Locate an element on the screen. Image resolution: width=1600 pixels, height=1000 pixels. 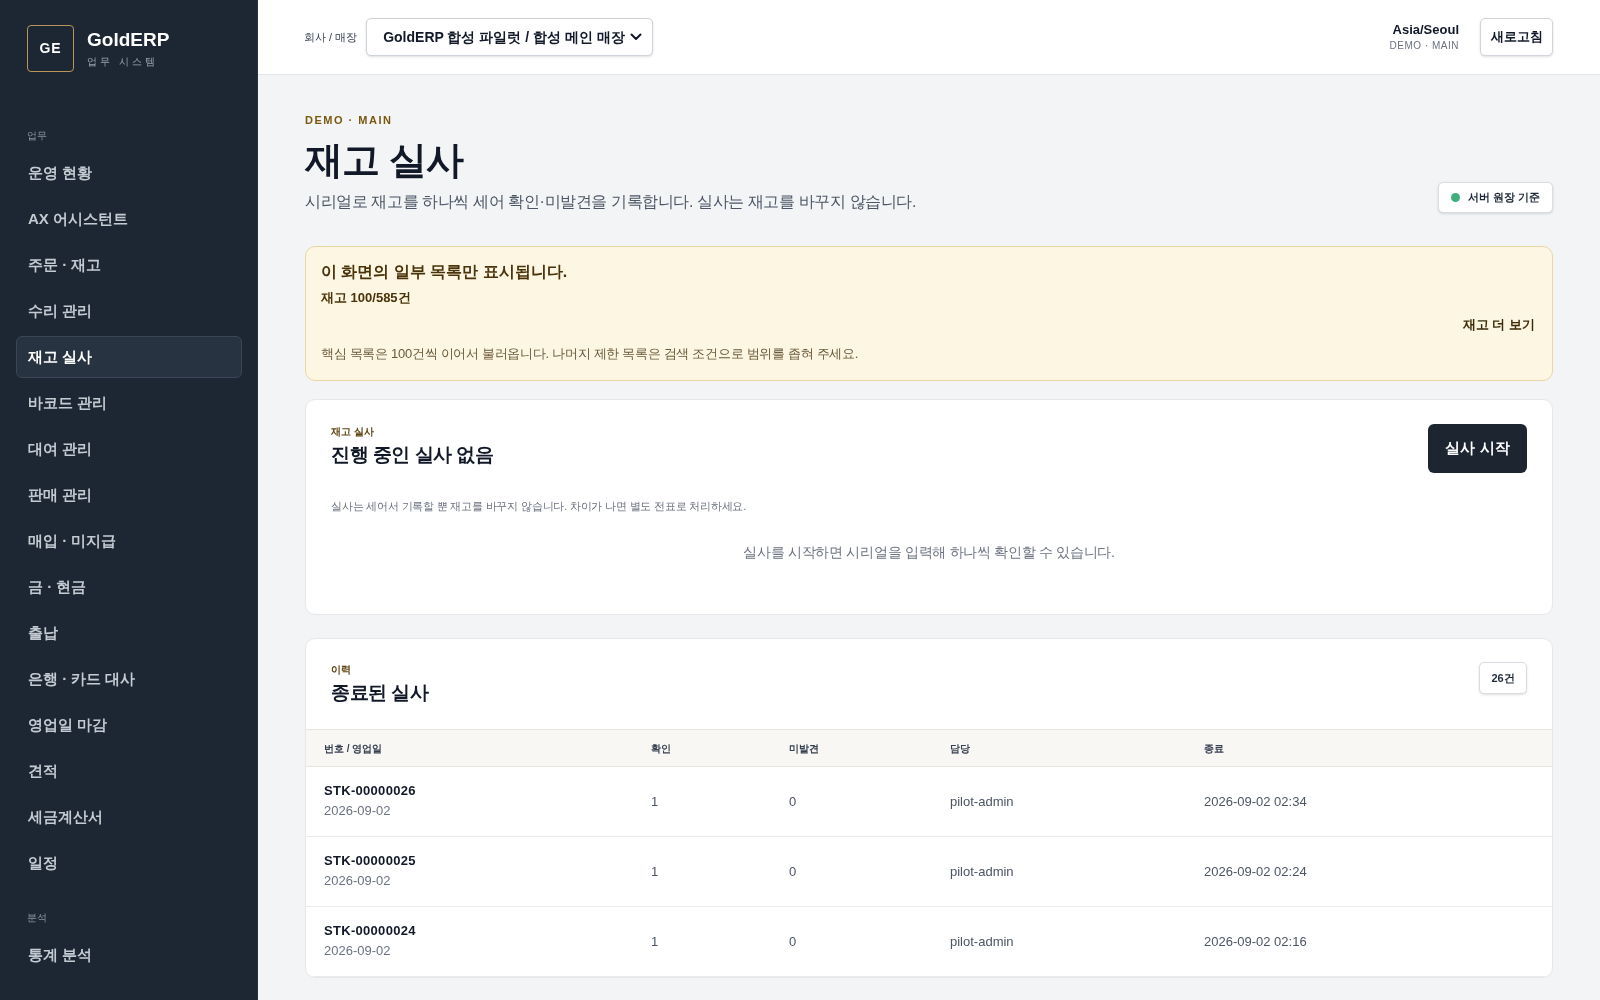
sidebar-item: AX 어시스턴트 is located at coordinates (129, 219).